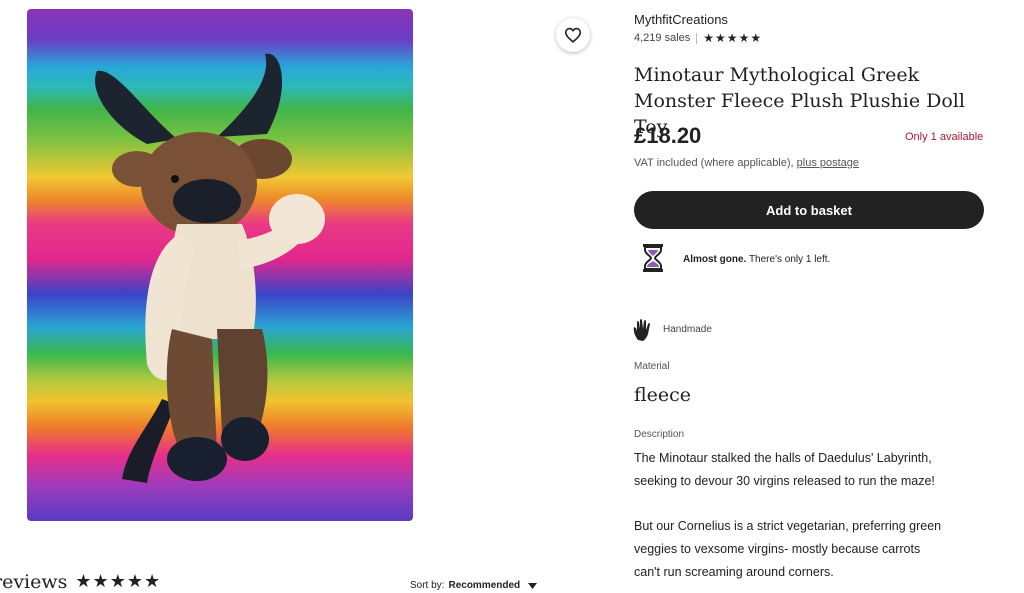 This screenshot has height=593, width=1024. What do you see at coordinates (715, 259) in the screenshot?
I see `scarcity-bold: Almost gone.` at bounding box center [715, 259].